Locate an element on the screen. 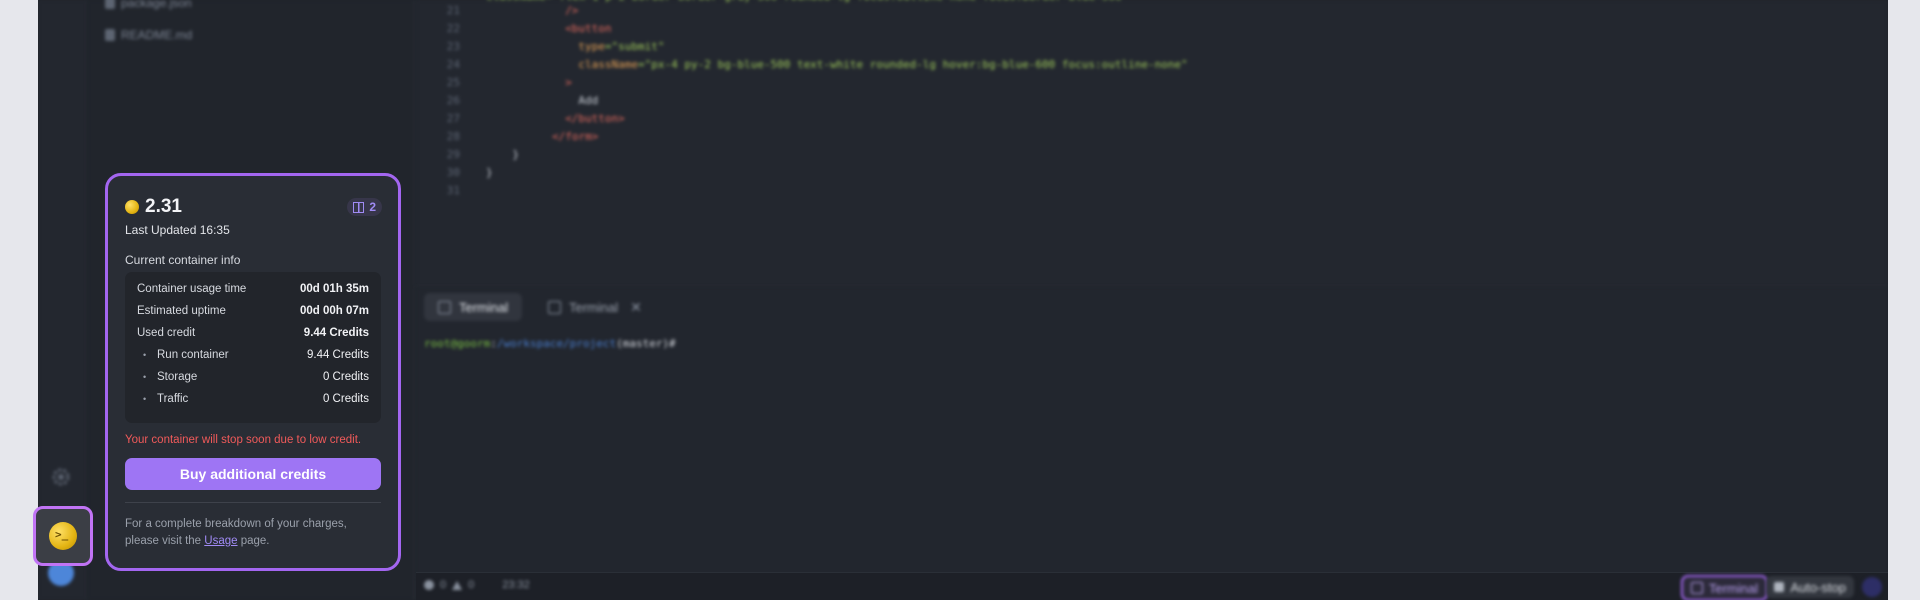  code-token: <button is located at coordinates (588, 28).